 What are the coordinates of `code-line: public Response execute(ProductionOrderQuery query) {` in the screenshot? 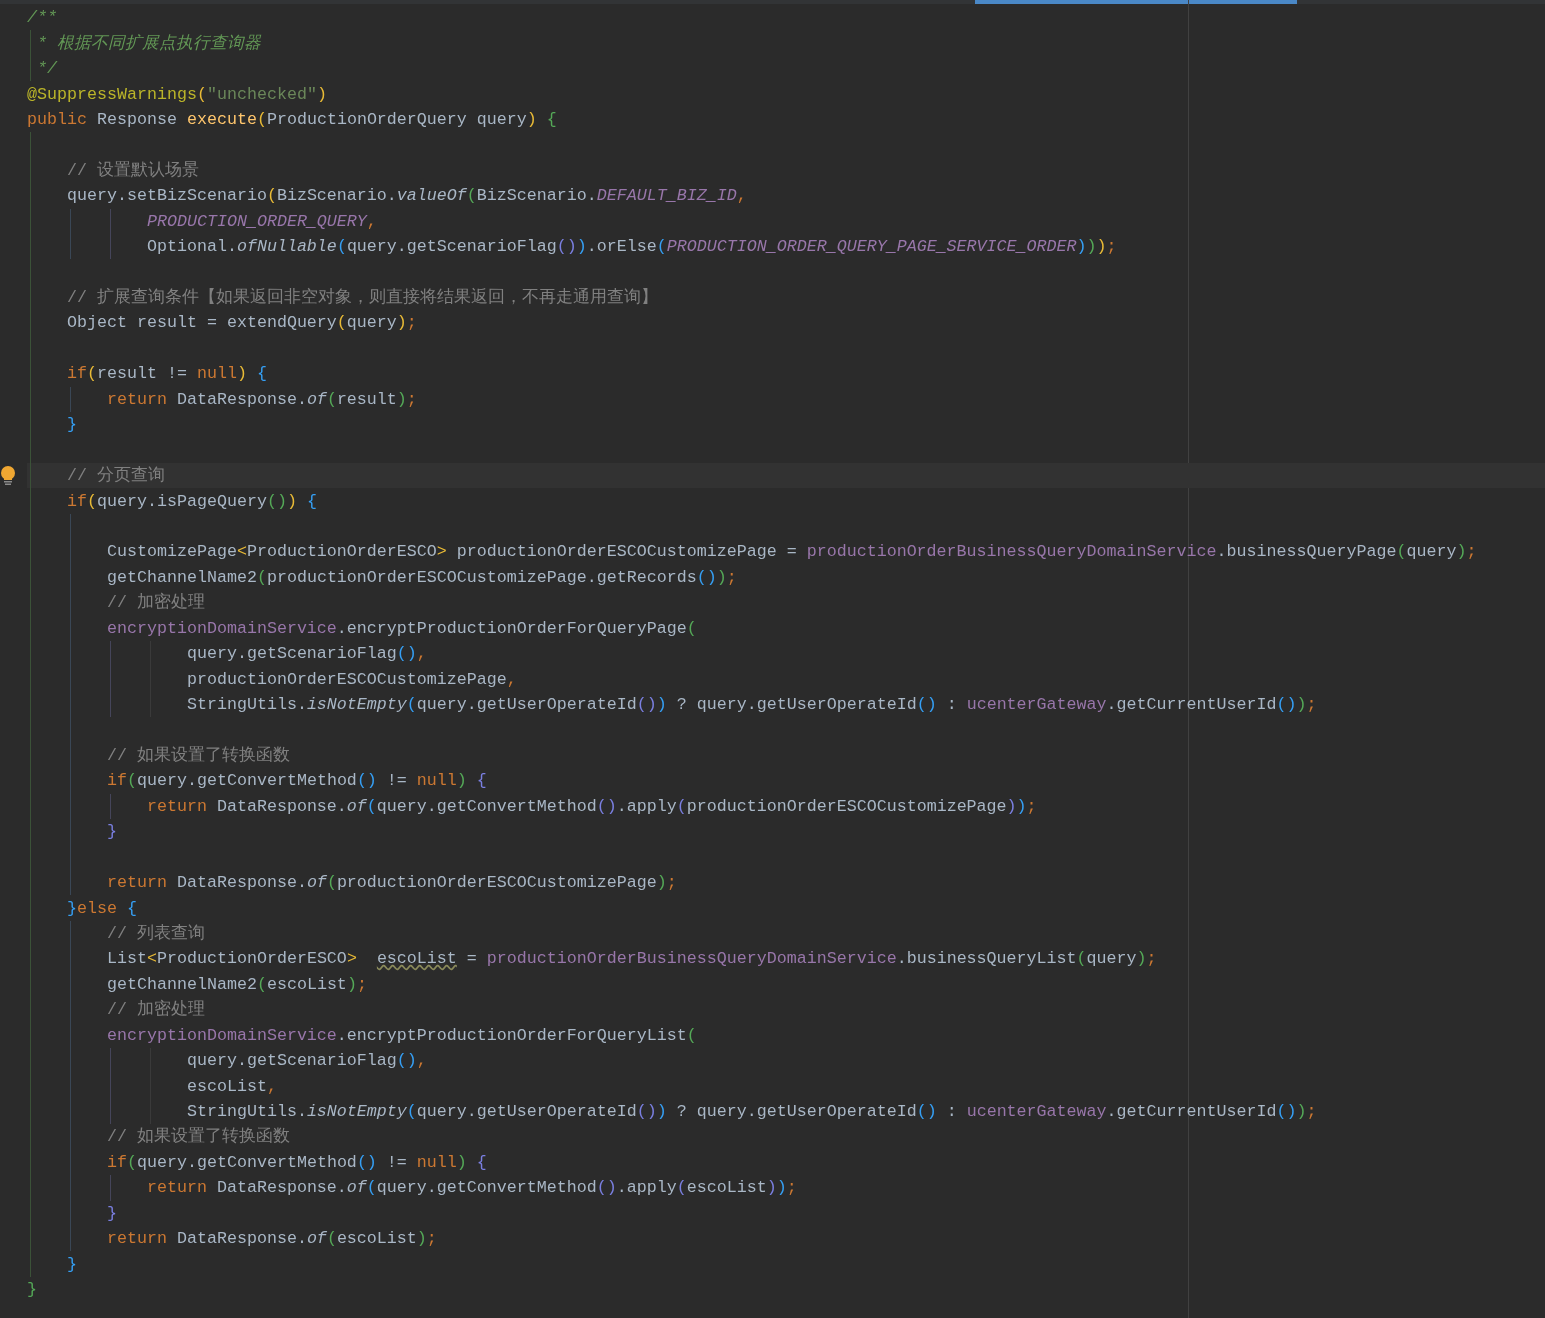 It's located at (292, 119).